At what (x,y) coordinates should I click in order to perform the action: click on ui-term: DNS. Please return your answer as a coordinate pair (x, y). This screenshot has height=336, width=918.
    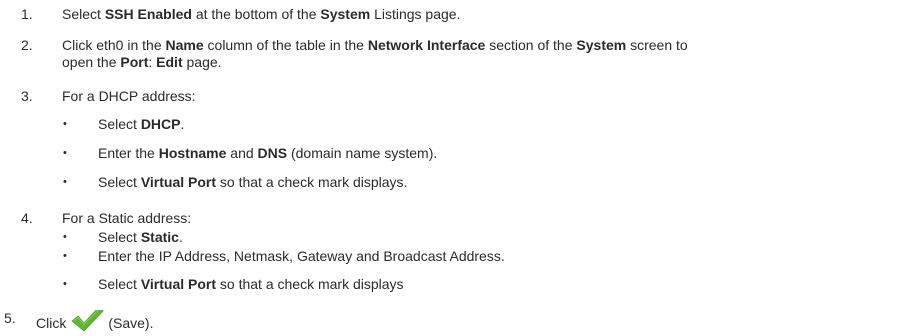
    Looking at the image, I should click on (272, 153).